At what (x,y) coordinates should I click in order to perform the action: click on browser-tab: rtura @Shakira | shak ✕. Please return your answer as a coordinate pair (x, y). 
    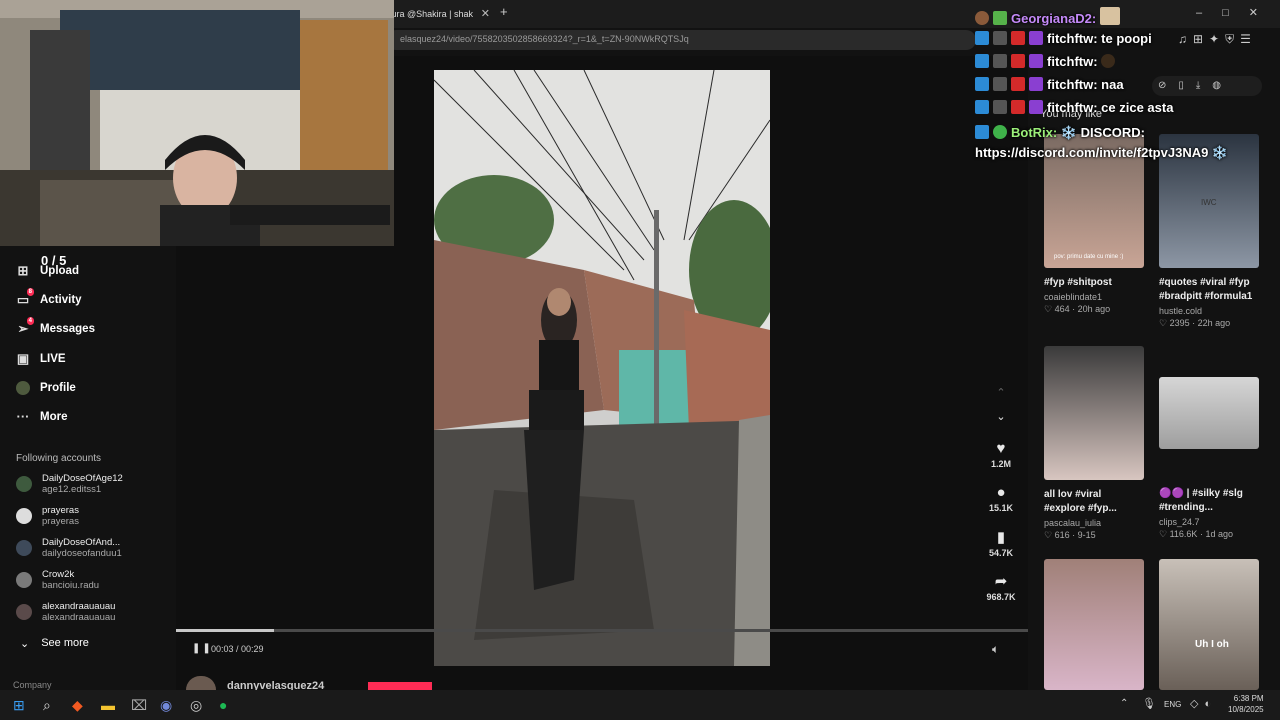
    Looking at the image, I should click on (440, 14).